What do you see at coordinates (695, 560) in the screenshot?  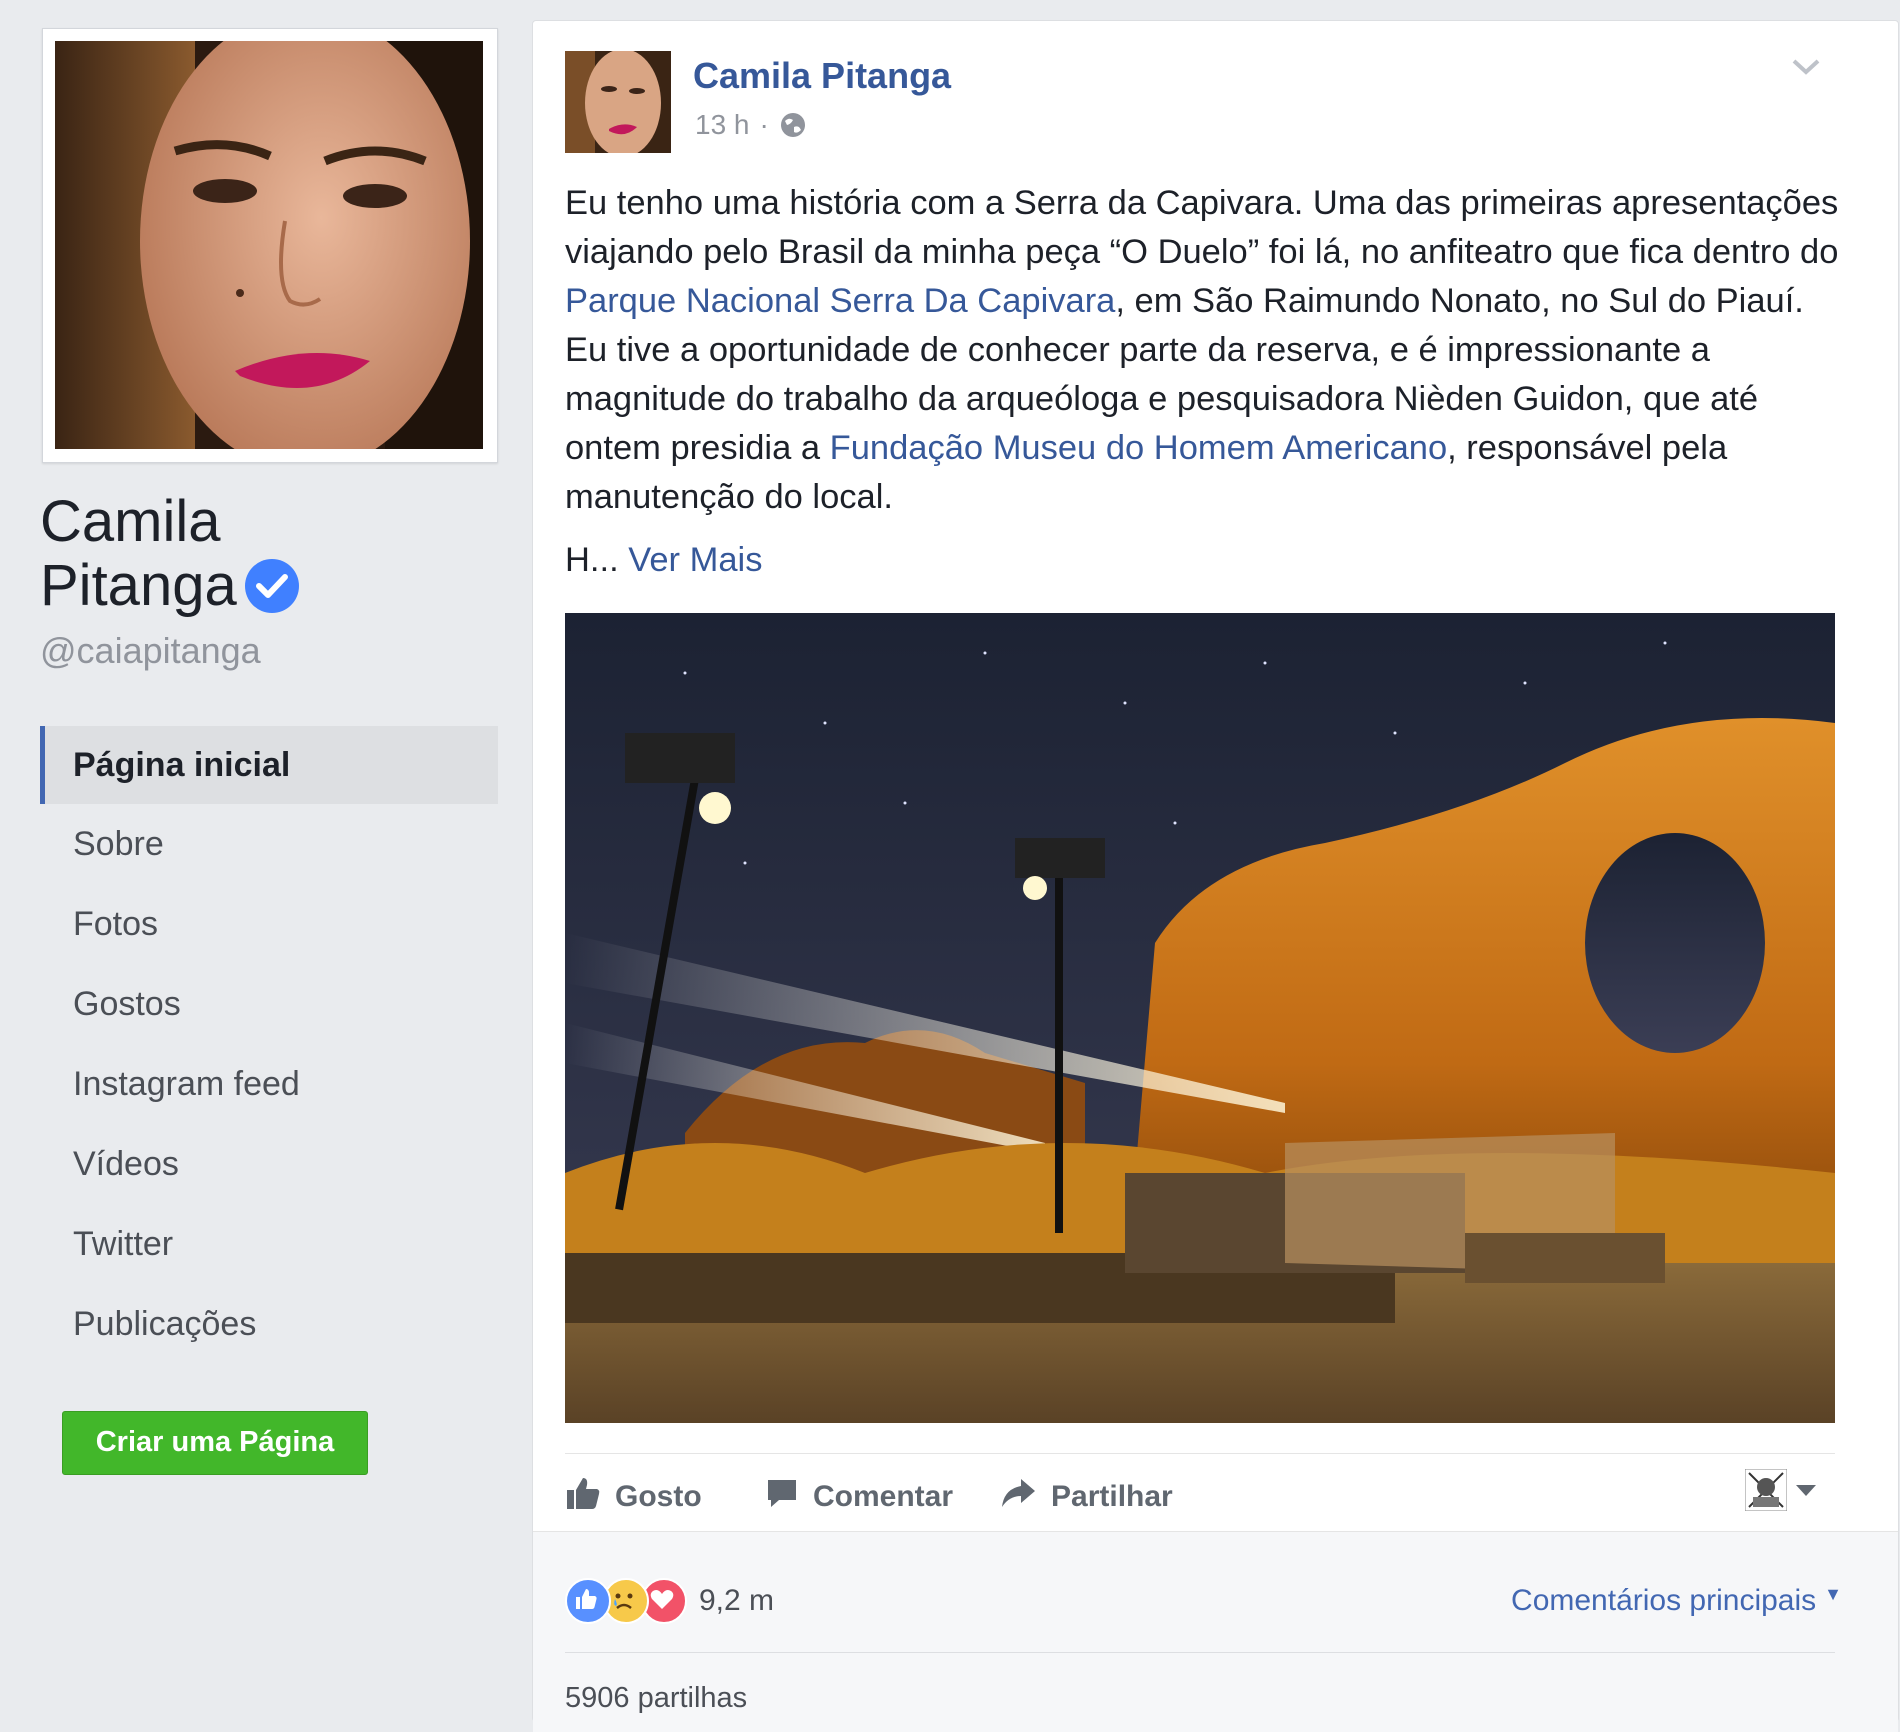 I see `see-more-link: Ver Mais` at bounding box center [695, 560].